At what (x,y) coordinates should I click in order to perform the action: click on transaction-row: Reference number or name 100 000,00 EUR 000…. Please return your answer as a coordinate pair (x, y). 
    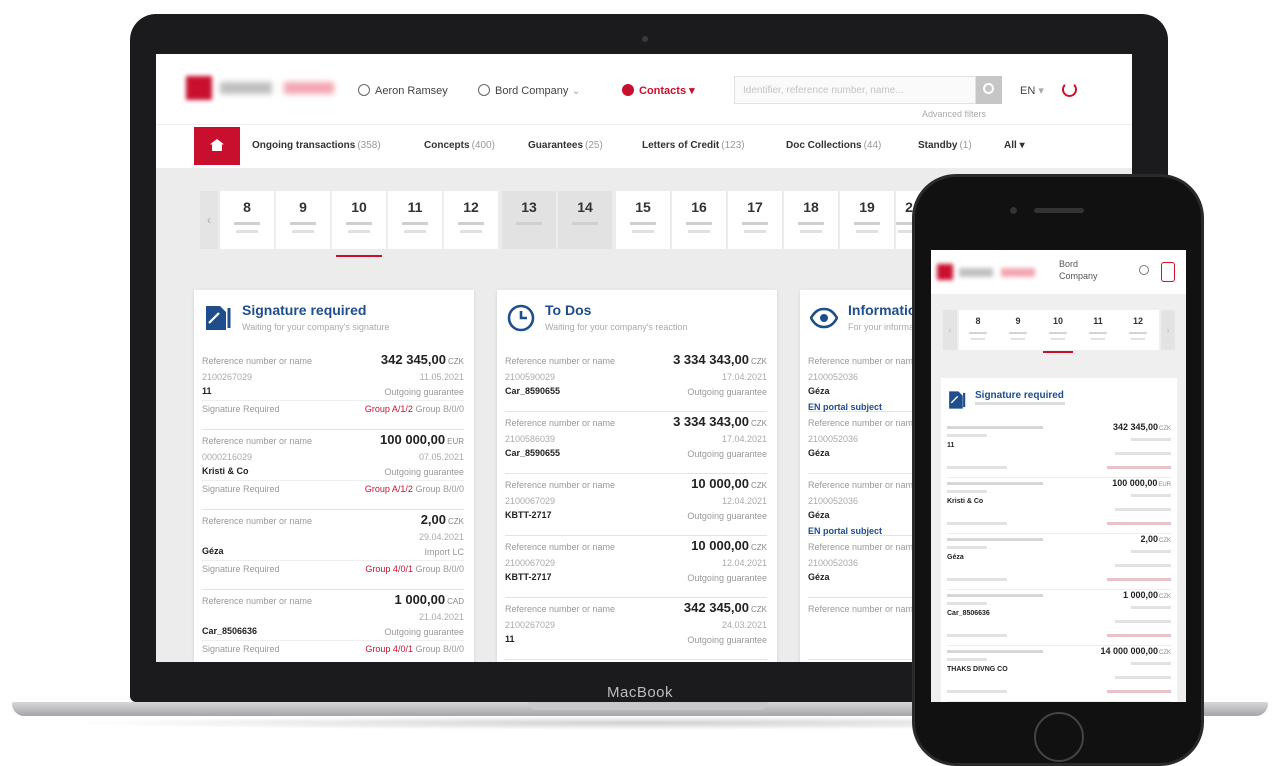
    Looking at the image, I should click on (333, 470).